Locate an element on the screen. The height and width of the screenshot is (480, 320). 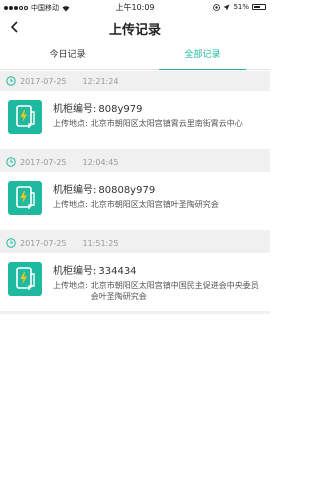
record-header: 2017-07-25 11:51:25 is located at coordinates (135, 243).